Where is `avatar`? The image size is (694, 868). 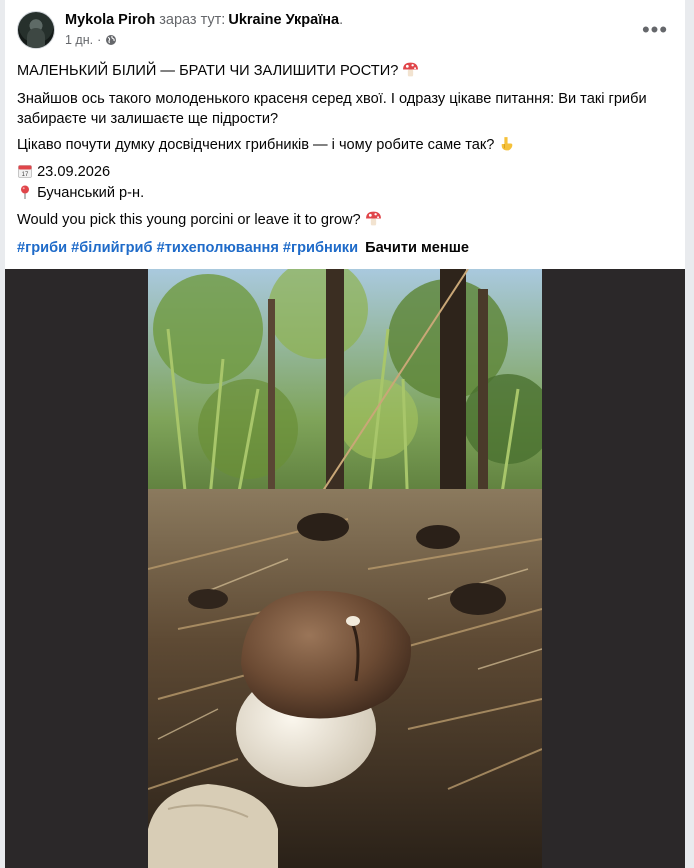 avatar is located at coordinates (36, 30).